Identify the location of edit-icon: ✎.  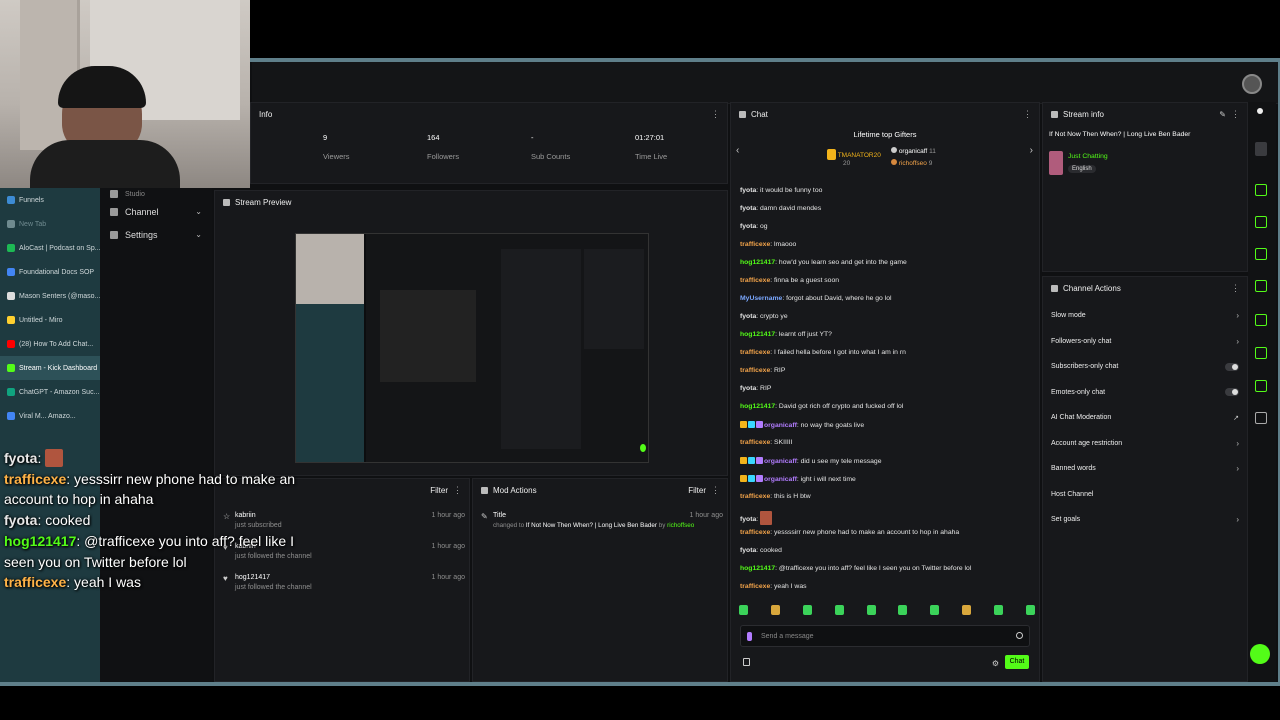
(1222, 114).